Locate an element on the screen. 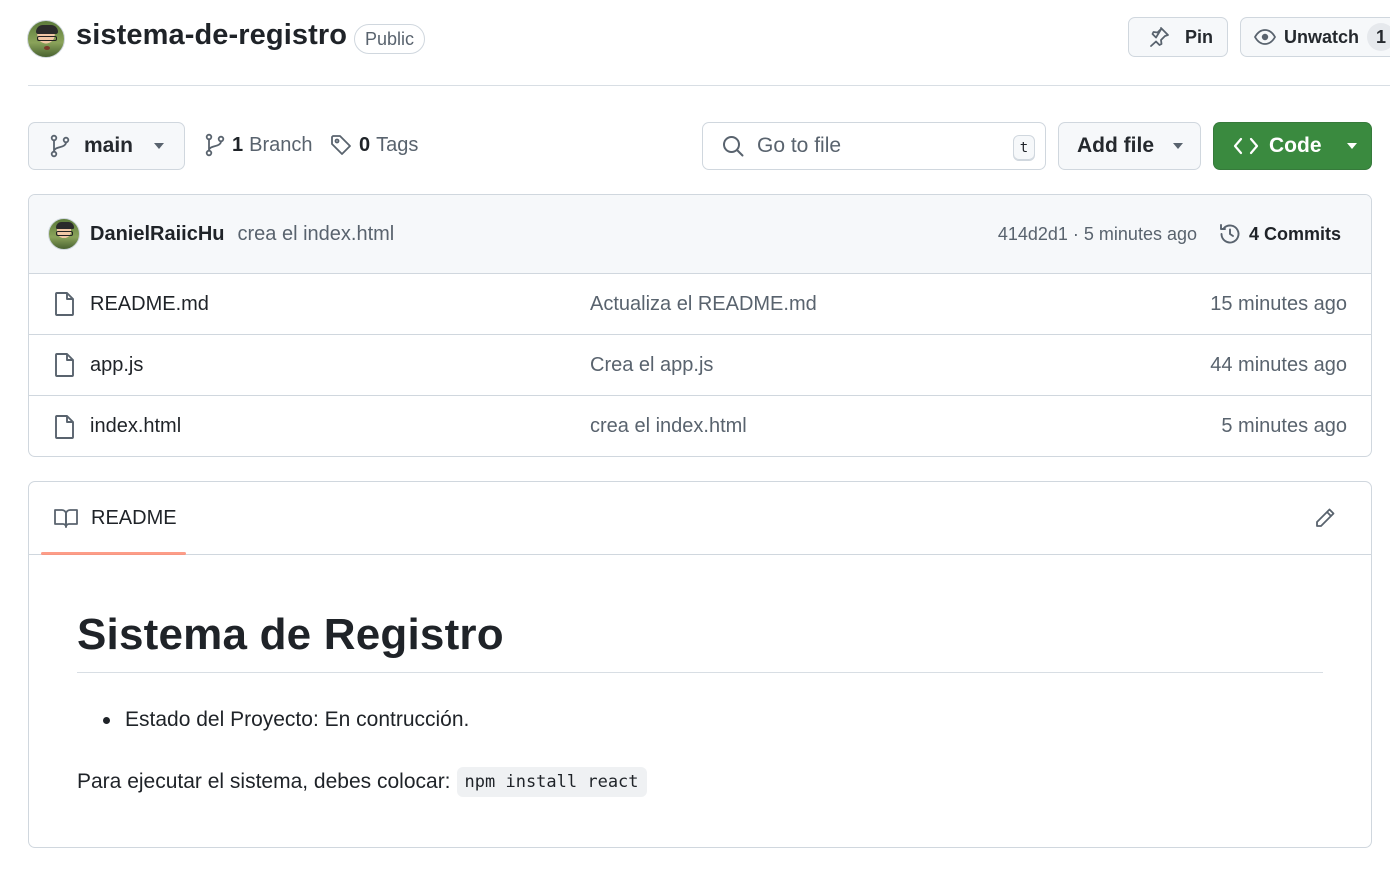  pin-icon is located at coordinates (1159, 37).